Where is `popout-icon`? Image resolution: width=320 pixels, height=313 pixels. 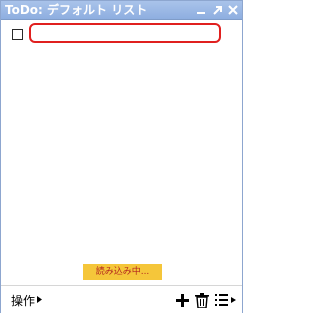
popout-icon is located at coordinates (217, 10).